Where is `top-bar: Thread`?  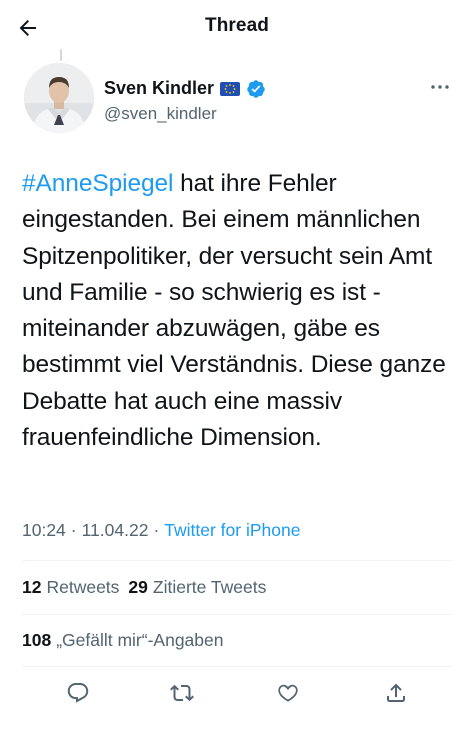 top-bar: Thread is located at coordinates (237, 27).